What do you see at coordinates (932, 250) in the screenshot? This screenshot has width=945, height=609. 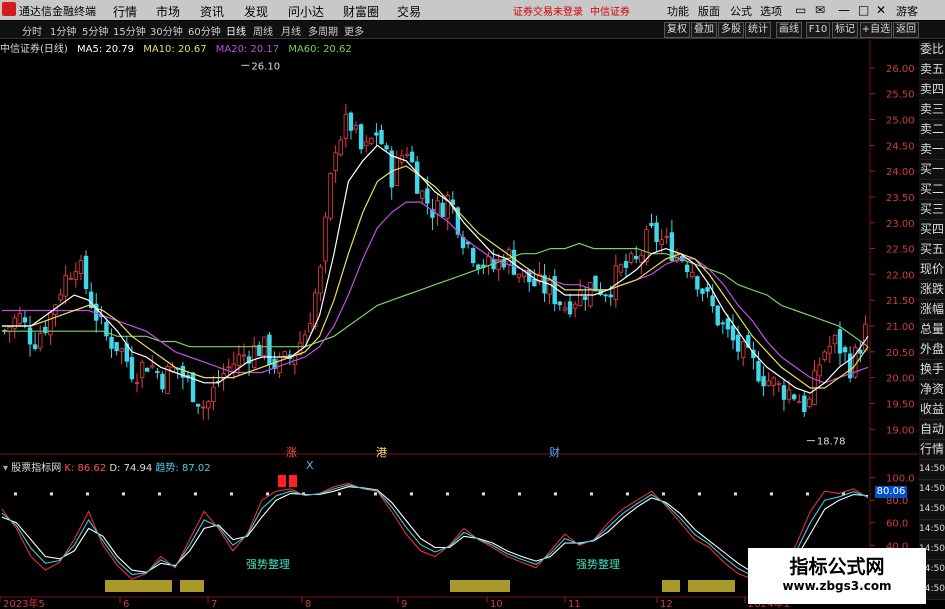 I see `sidebar-tab: 买五` at bounding box center [932, 250].